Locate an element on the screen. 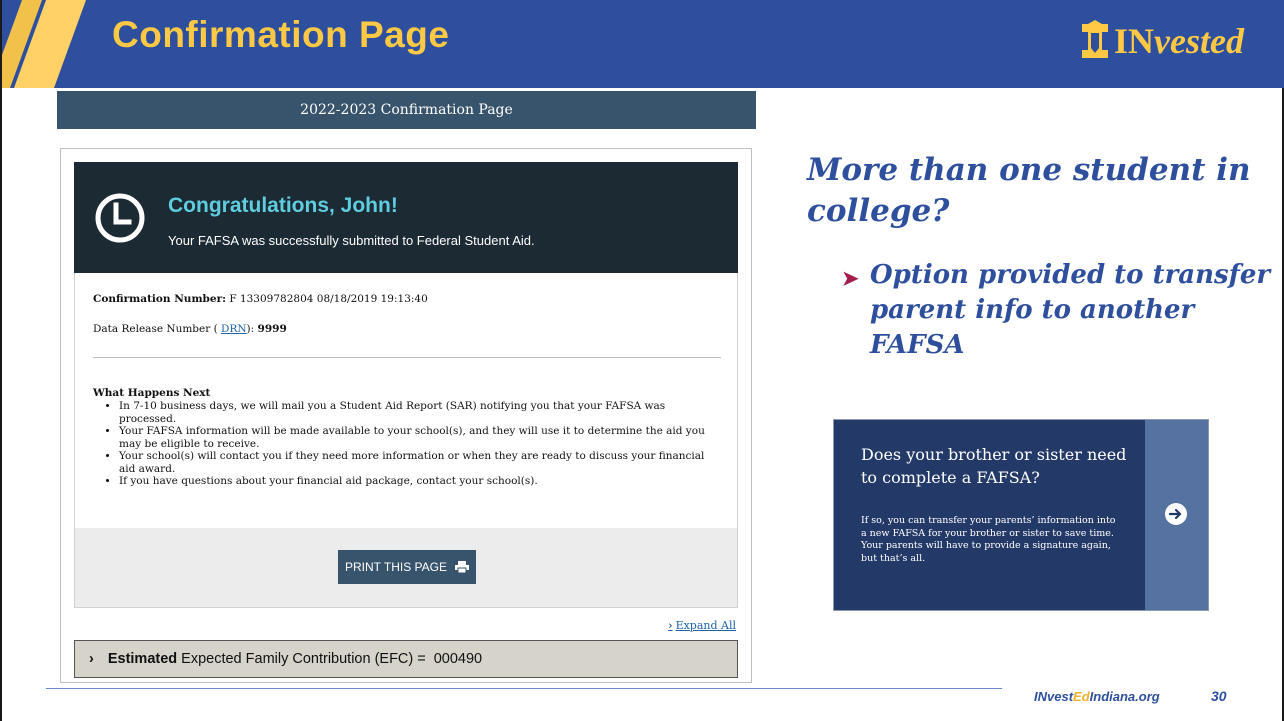  efc-value: 000490 is located at coordinates (458, 659).